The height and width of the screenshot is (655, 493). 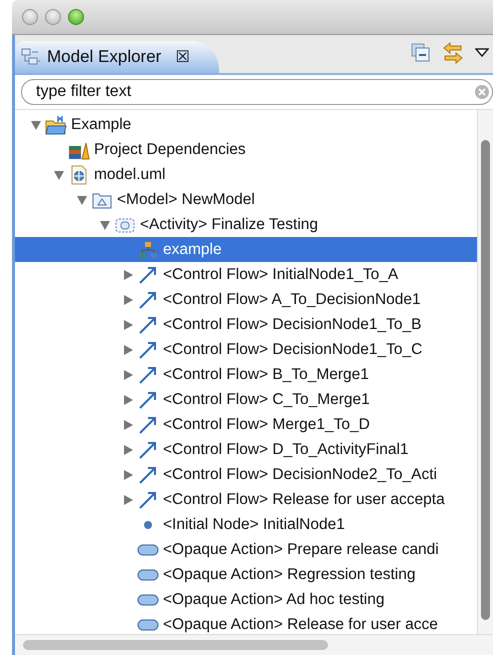 What do you see at coordinates (485, 380) in the screenshot?
I see `vertical-scrollbar` at bounding box center [485, 380].